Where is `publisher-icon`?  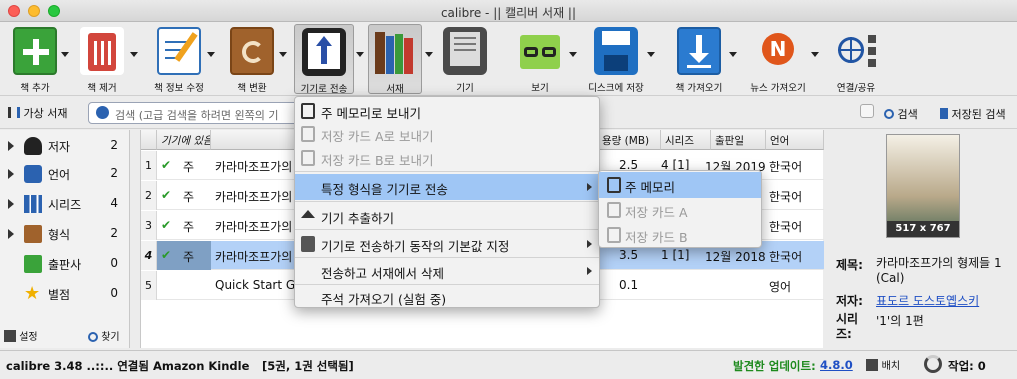 publisher-icon is located at coordinates (33, 264).